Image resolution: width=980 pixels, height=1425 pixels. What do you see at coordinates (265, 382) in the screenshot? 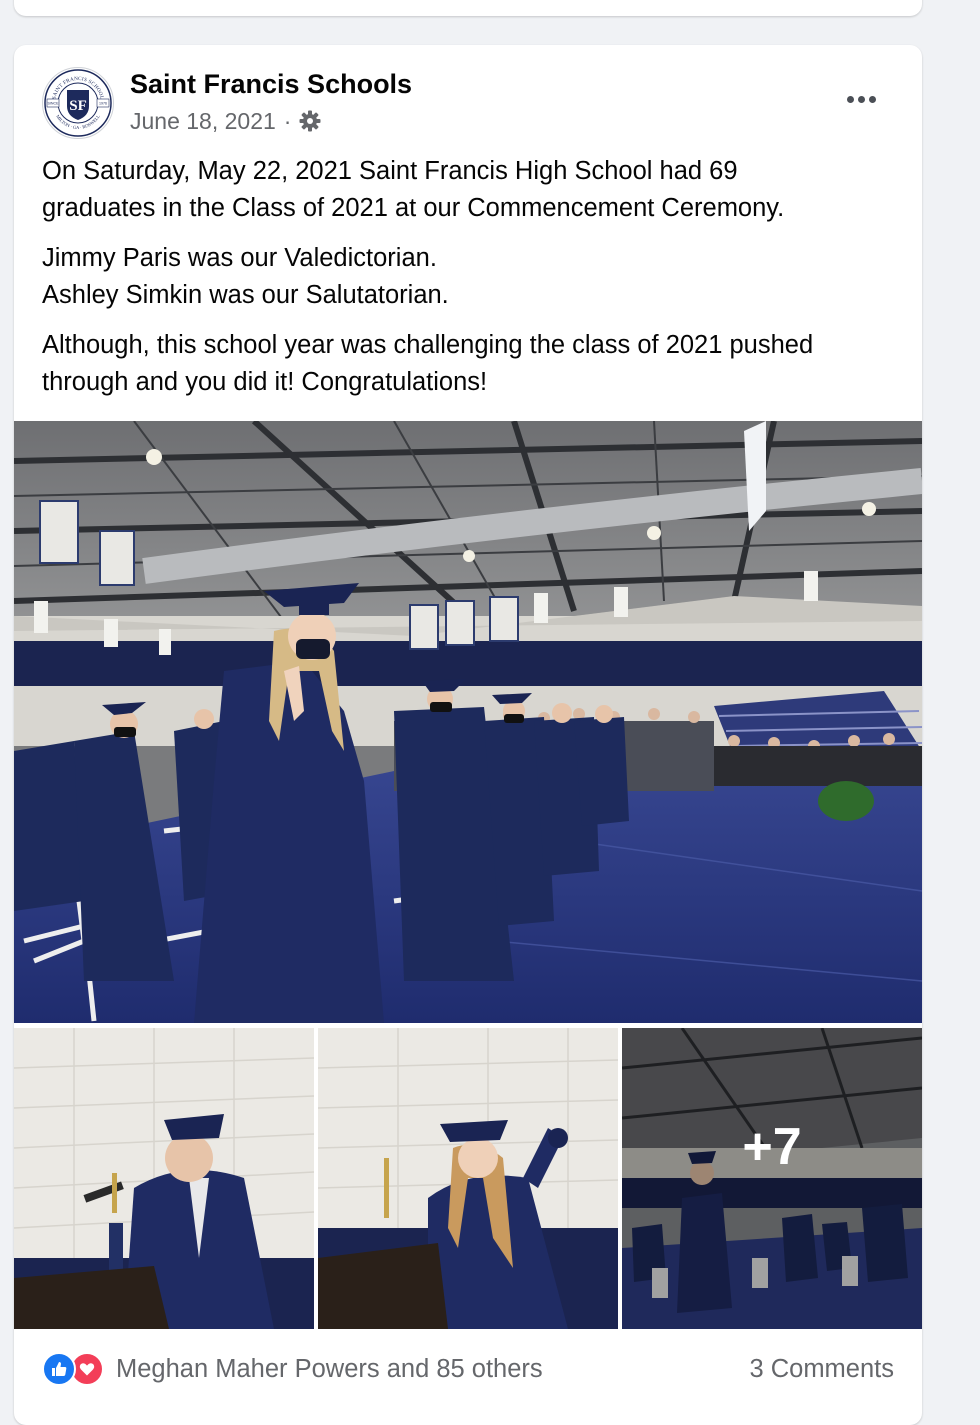
I see `post-text-line: through and you did it! Congratulations!` at bounding box center [265, 382].